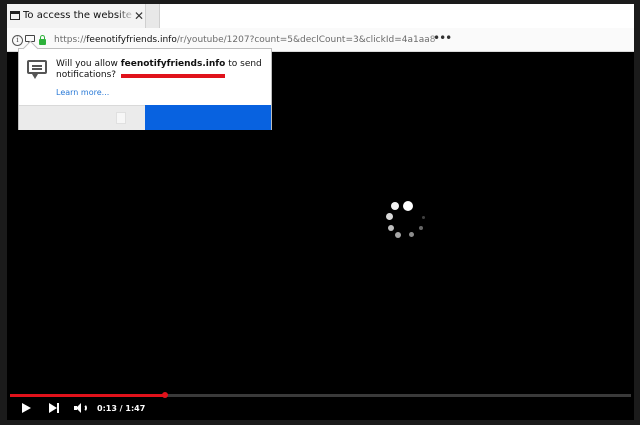  I want to click on play-icon, so click(26, 408).